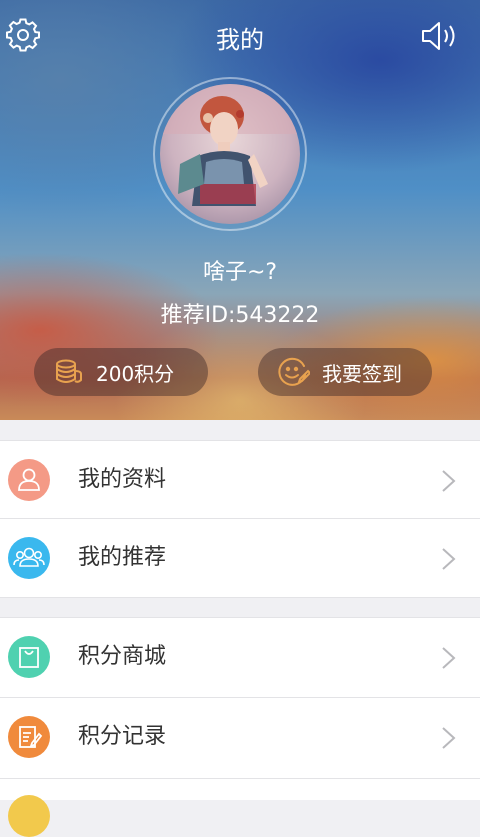 The image size is (480, 837). I want to click on points-label: 200积分, so click(135, 373).